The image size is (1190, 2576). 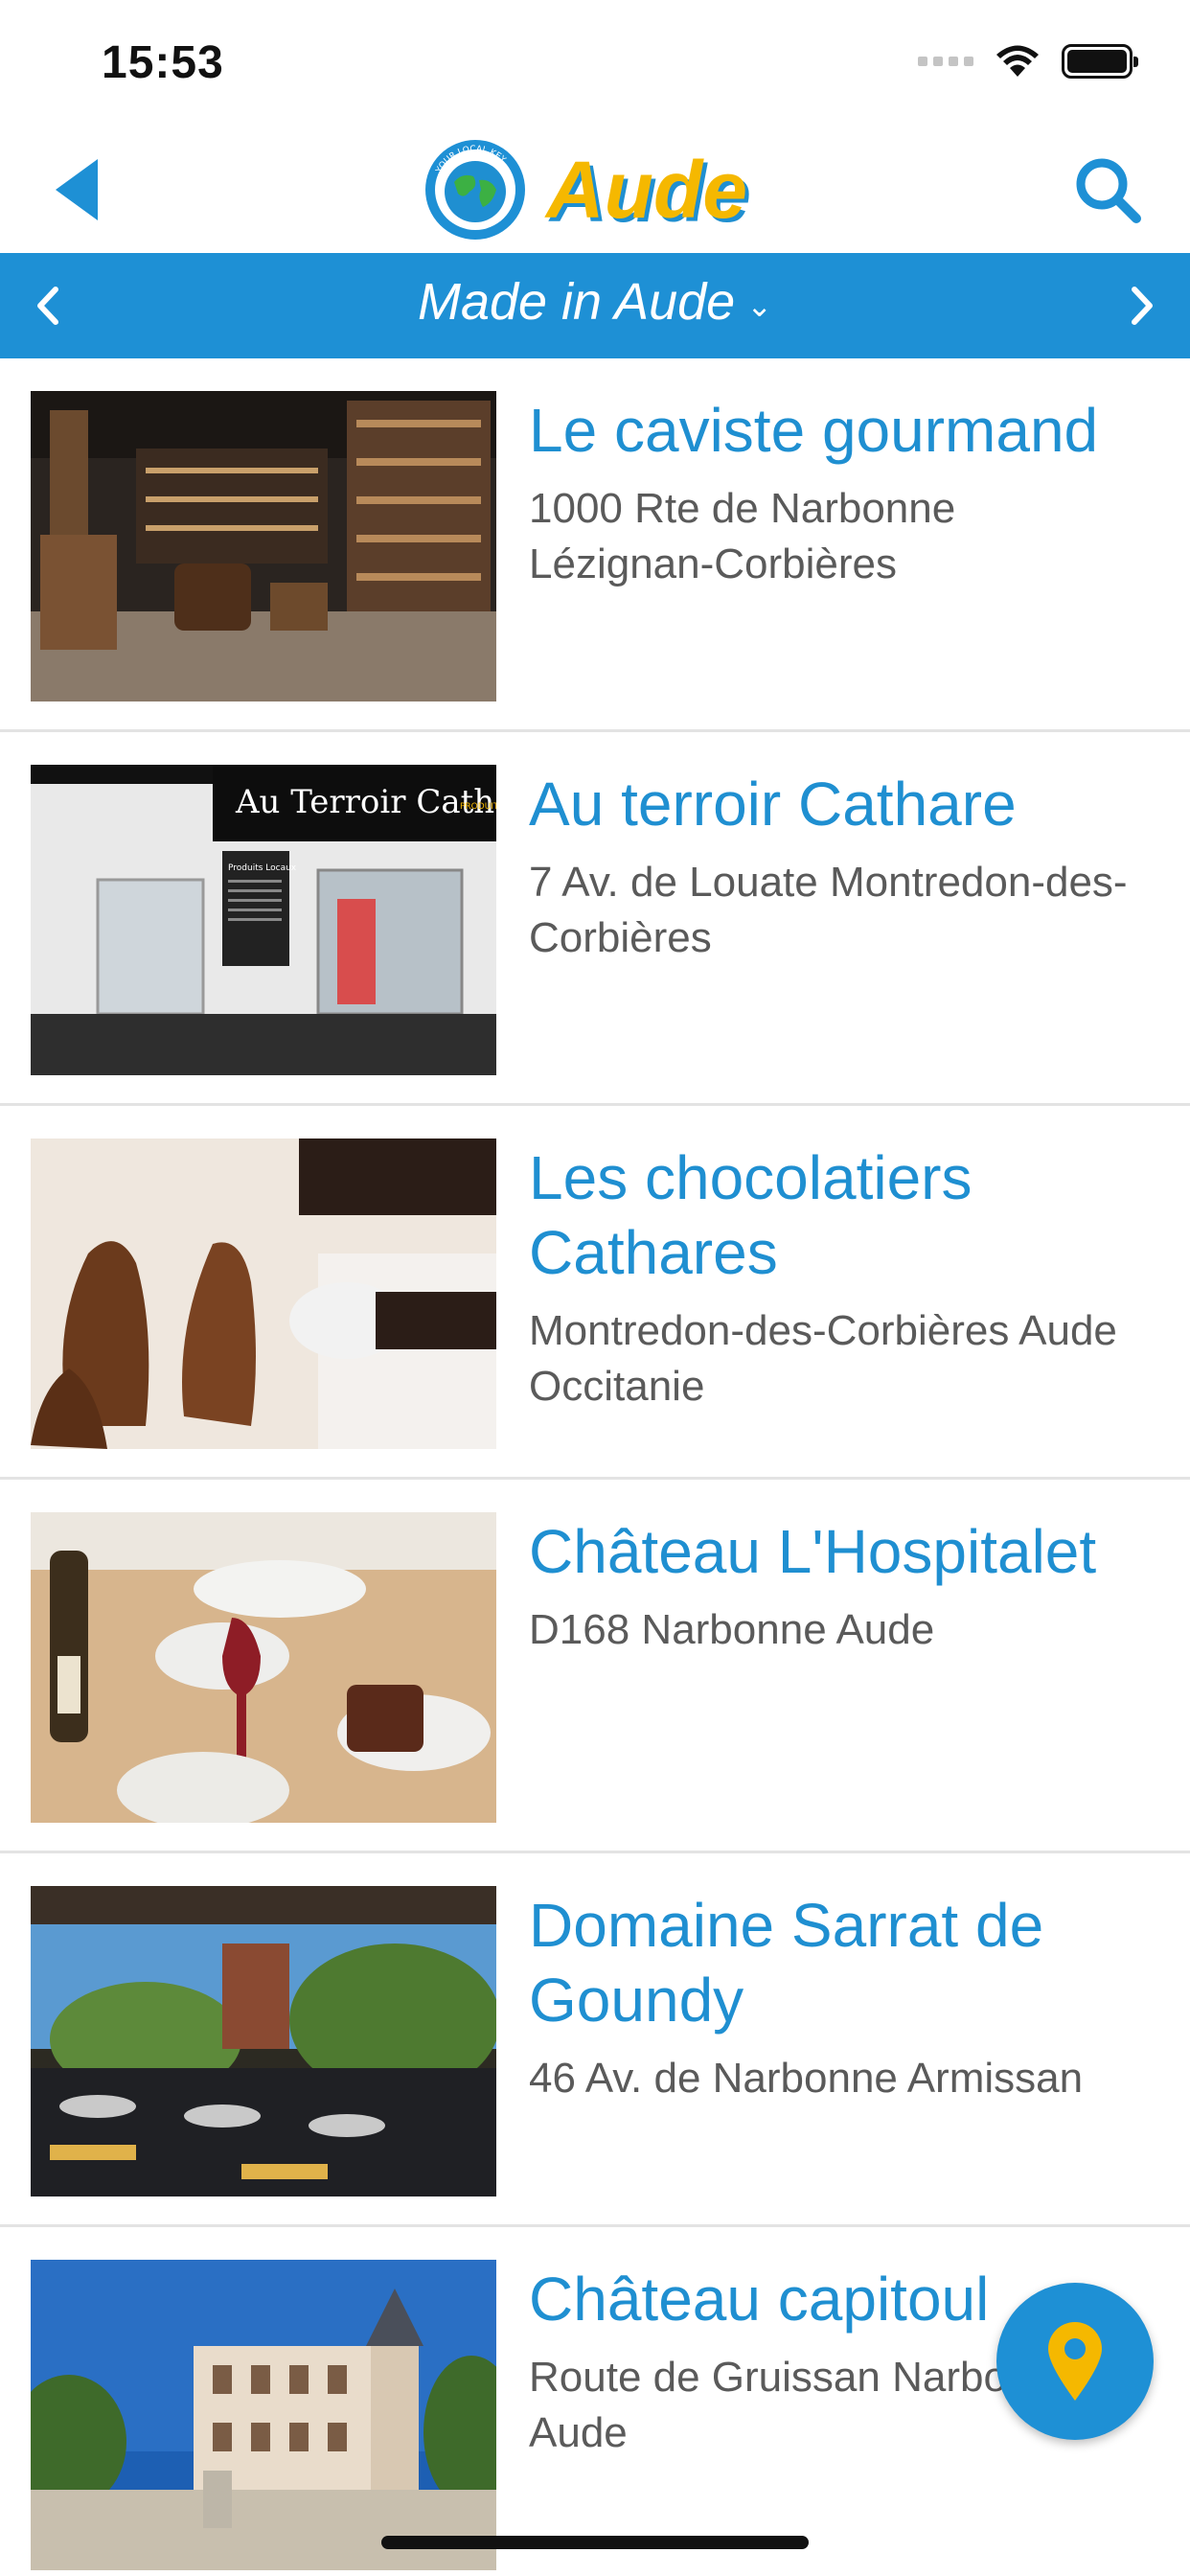 I want to click on shop-board-text: Produits Locaux, so click(x=263, y=868).